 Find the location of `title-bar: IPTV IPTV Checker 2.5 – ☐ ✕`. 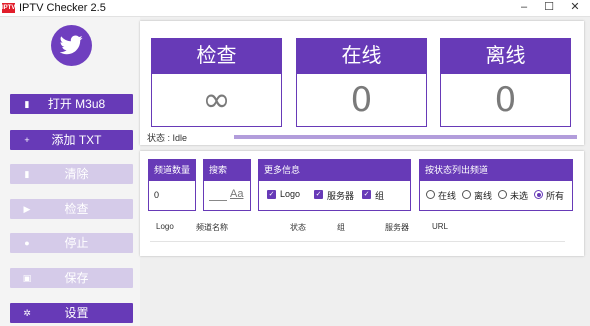

title-bar: IPTV IPTV Checker 2.5 – ☐ ✕ is located at coordinates (295, 8).